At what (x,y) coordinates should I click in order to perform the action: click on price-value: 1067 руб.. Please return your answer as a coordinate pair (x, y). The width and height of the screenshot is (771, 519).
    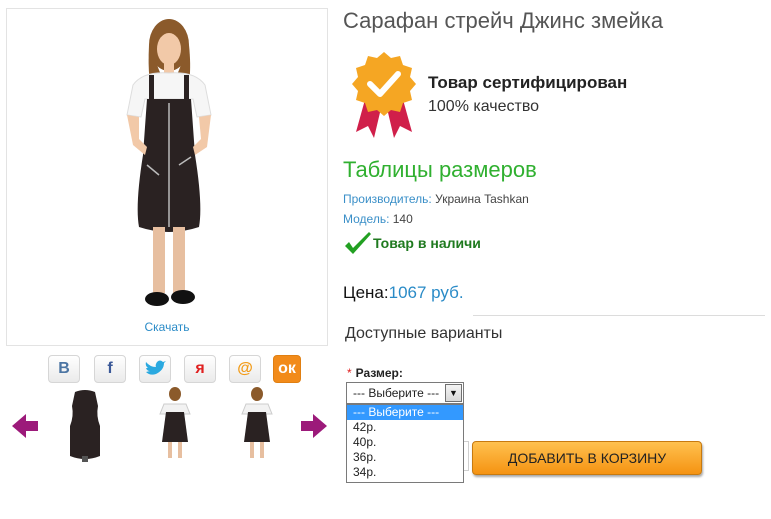
    Looking at the image, I should click on (426, 292).